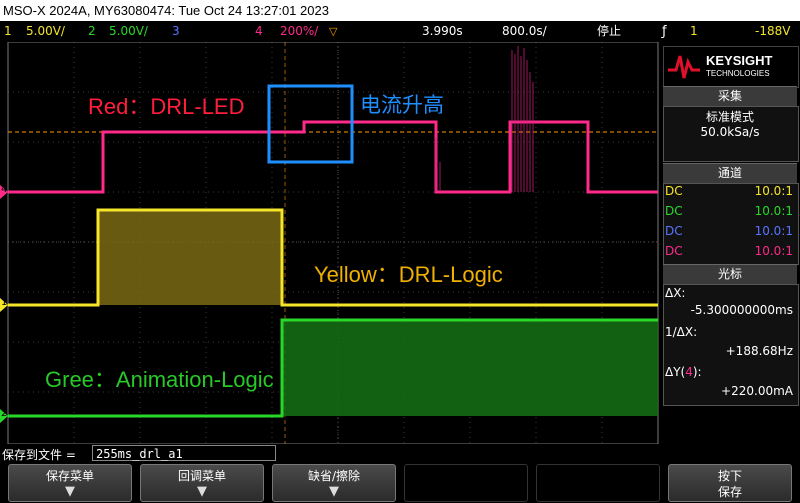 Image resolution: width=800 pixels, height=503 pixels. What do you see at coordinates (773, 211) in the screenshot?
I see `ch2-probe: 10.0:1` at bounding box center [773, 211].